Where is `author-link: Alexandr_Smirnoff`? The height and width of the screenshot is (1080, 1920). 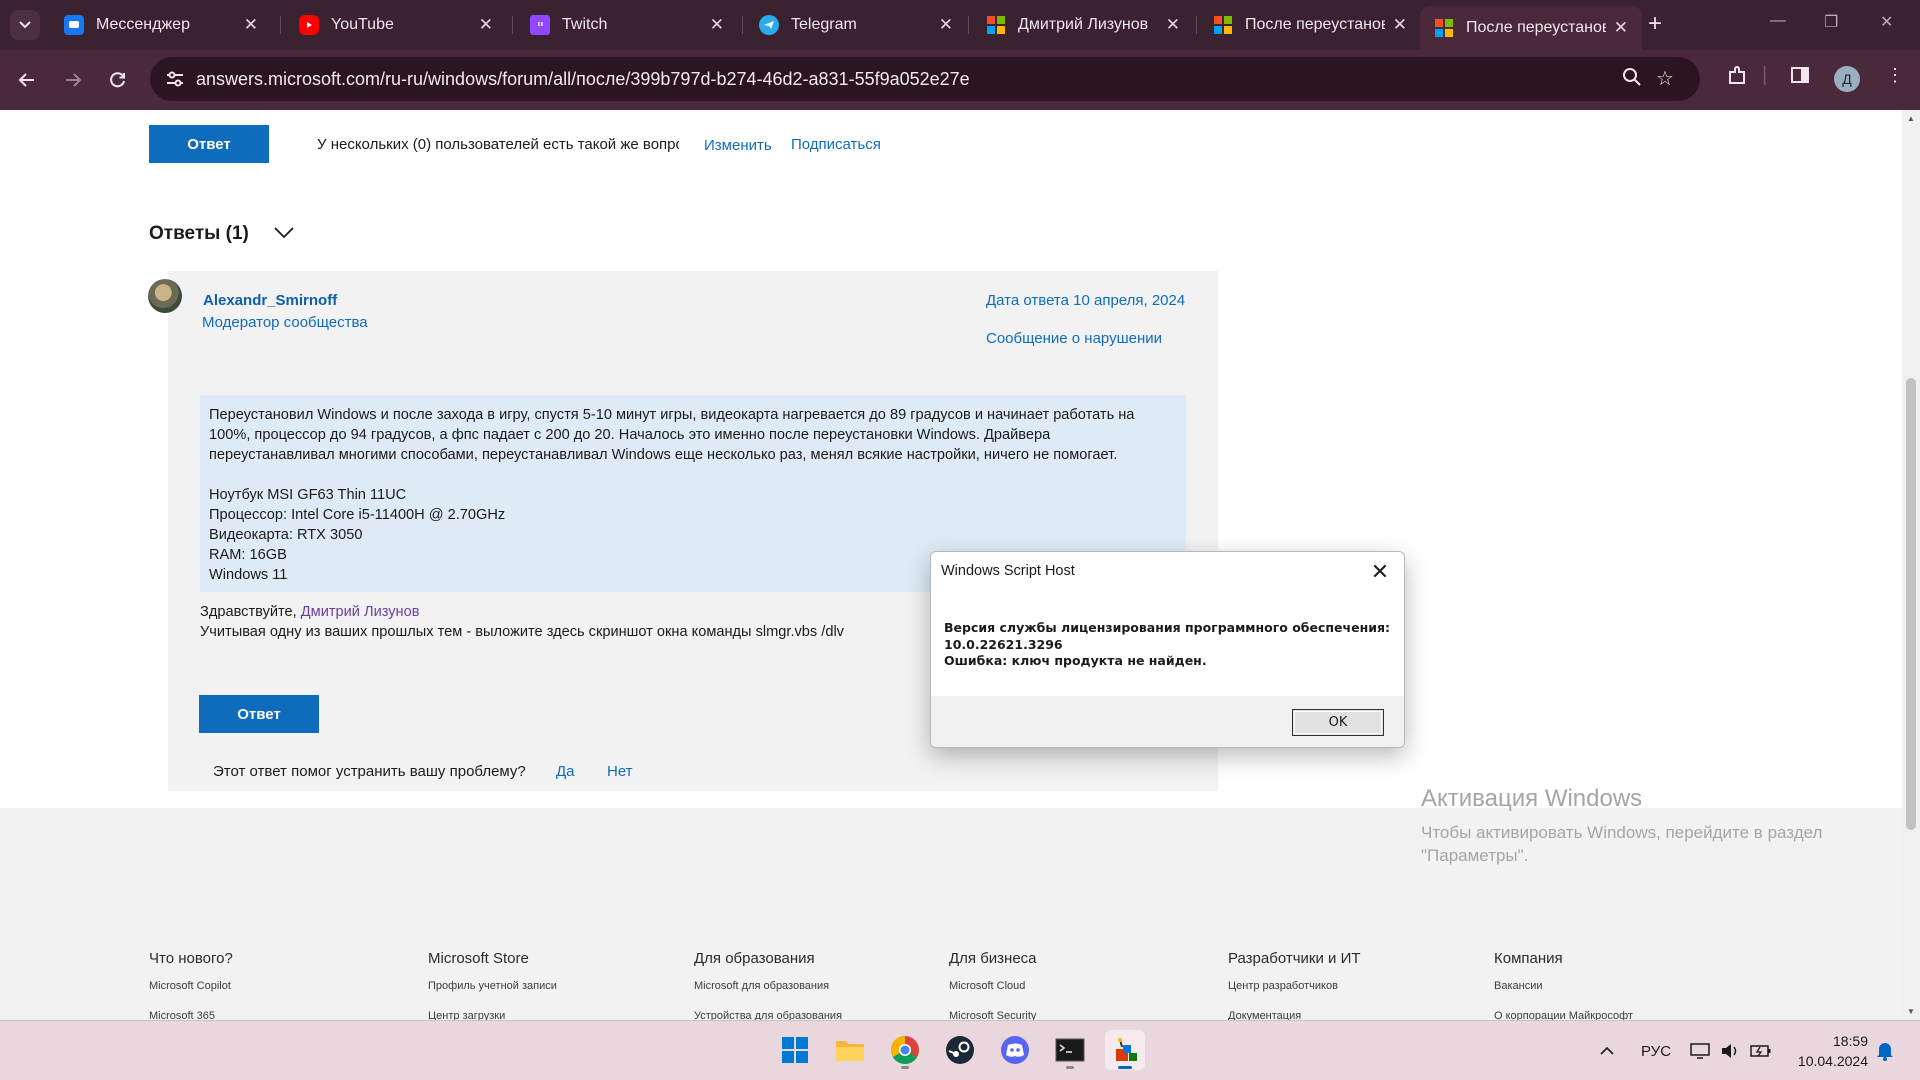
author-link: Alexandr_Smirnoff is located at coordinates (270, 300).